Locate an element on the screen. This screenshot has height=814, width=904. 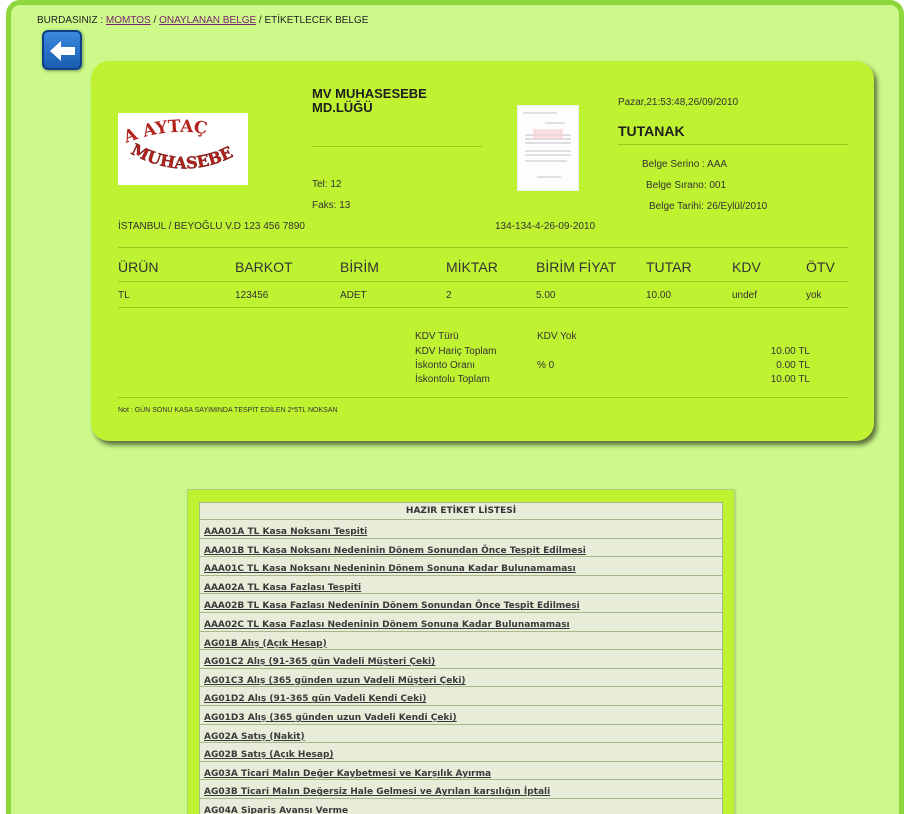
logo-text-bottom: MUHASEBE is located at coordinates (182, 156).